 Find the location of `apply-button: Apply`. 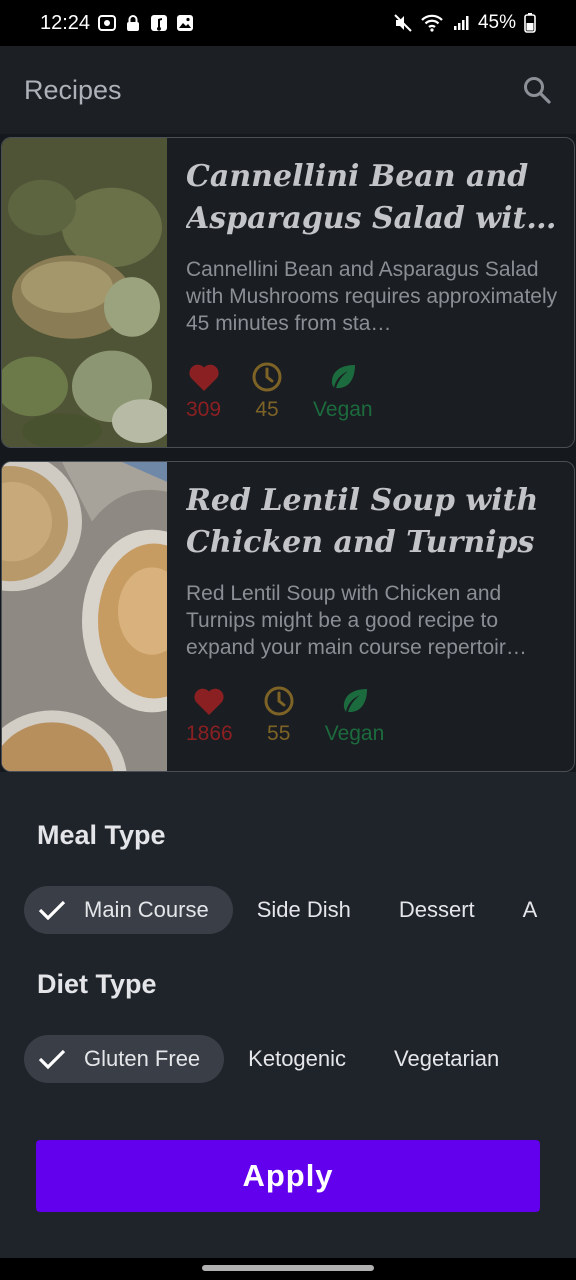

apply-button: Apply is located at coordinates (288, 1176).